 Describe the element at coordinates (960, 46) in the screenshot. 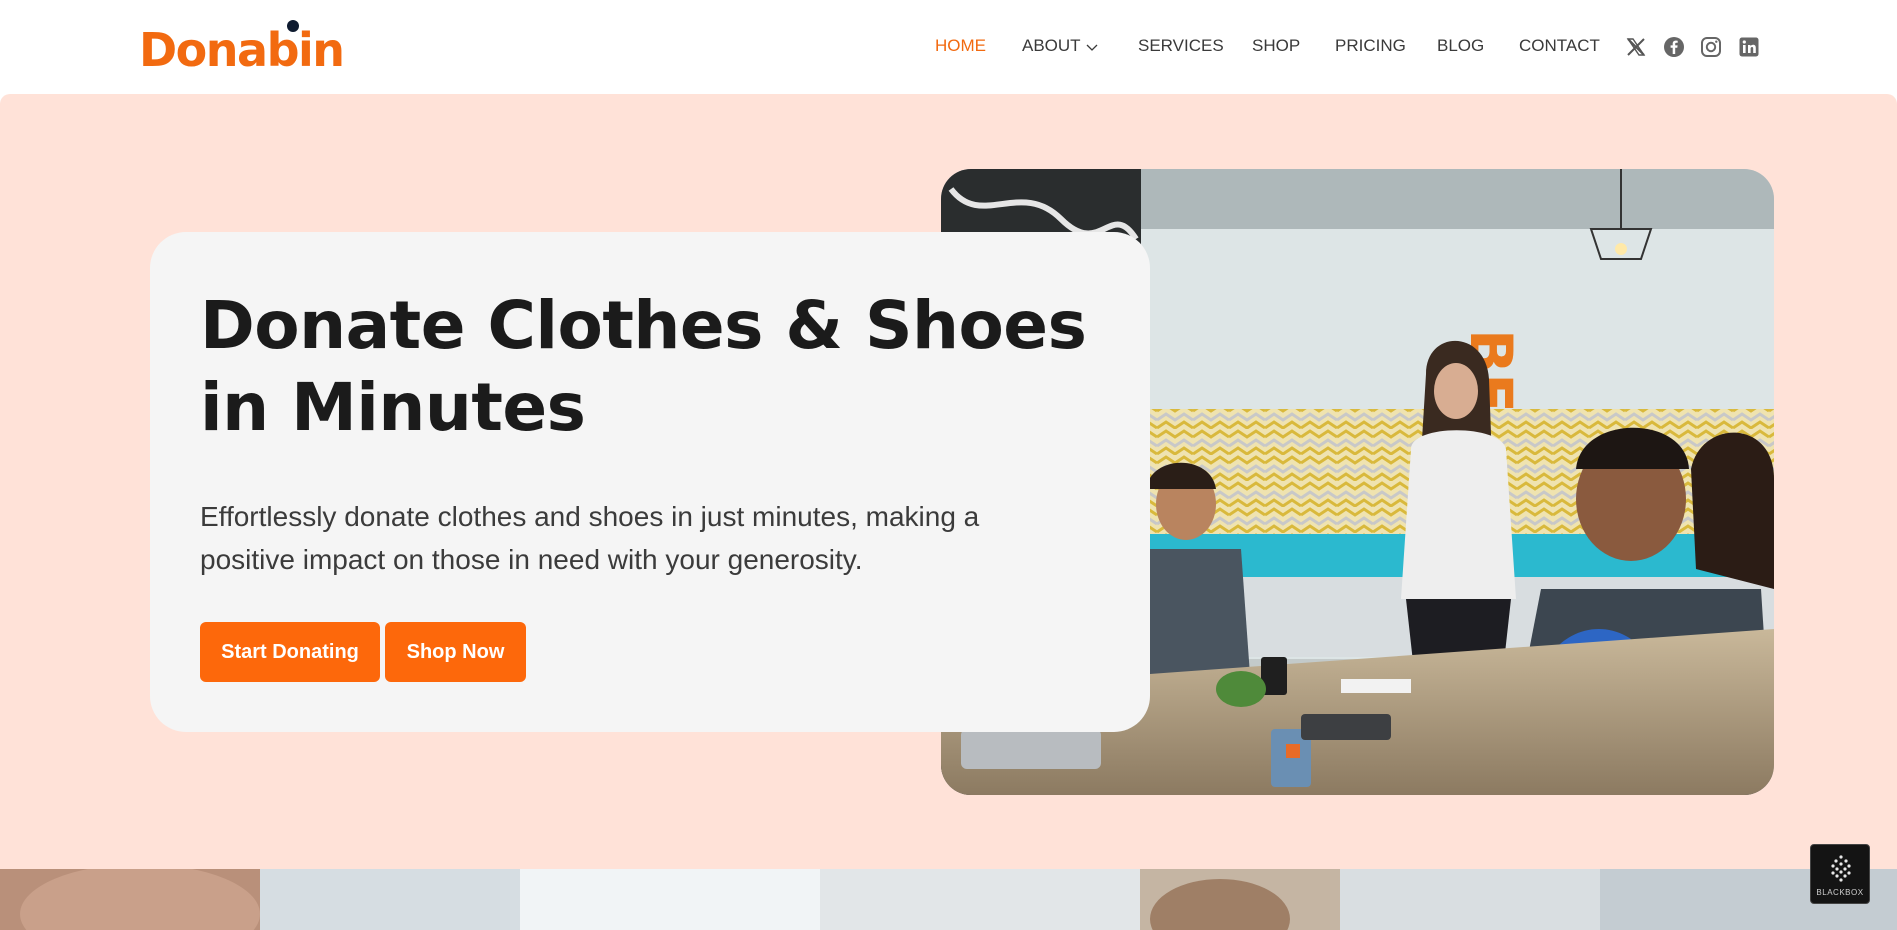

I see `nav-item-home: HOME` at that location.